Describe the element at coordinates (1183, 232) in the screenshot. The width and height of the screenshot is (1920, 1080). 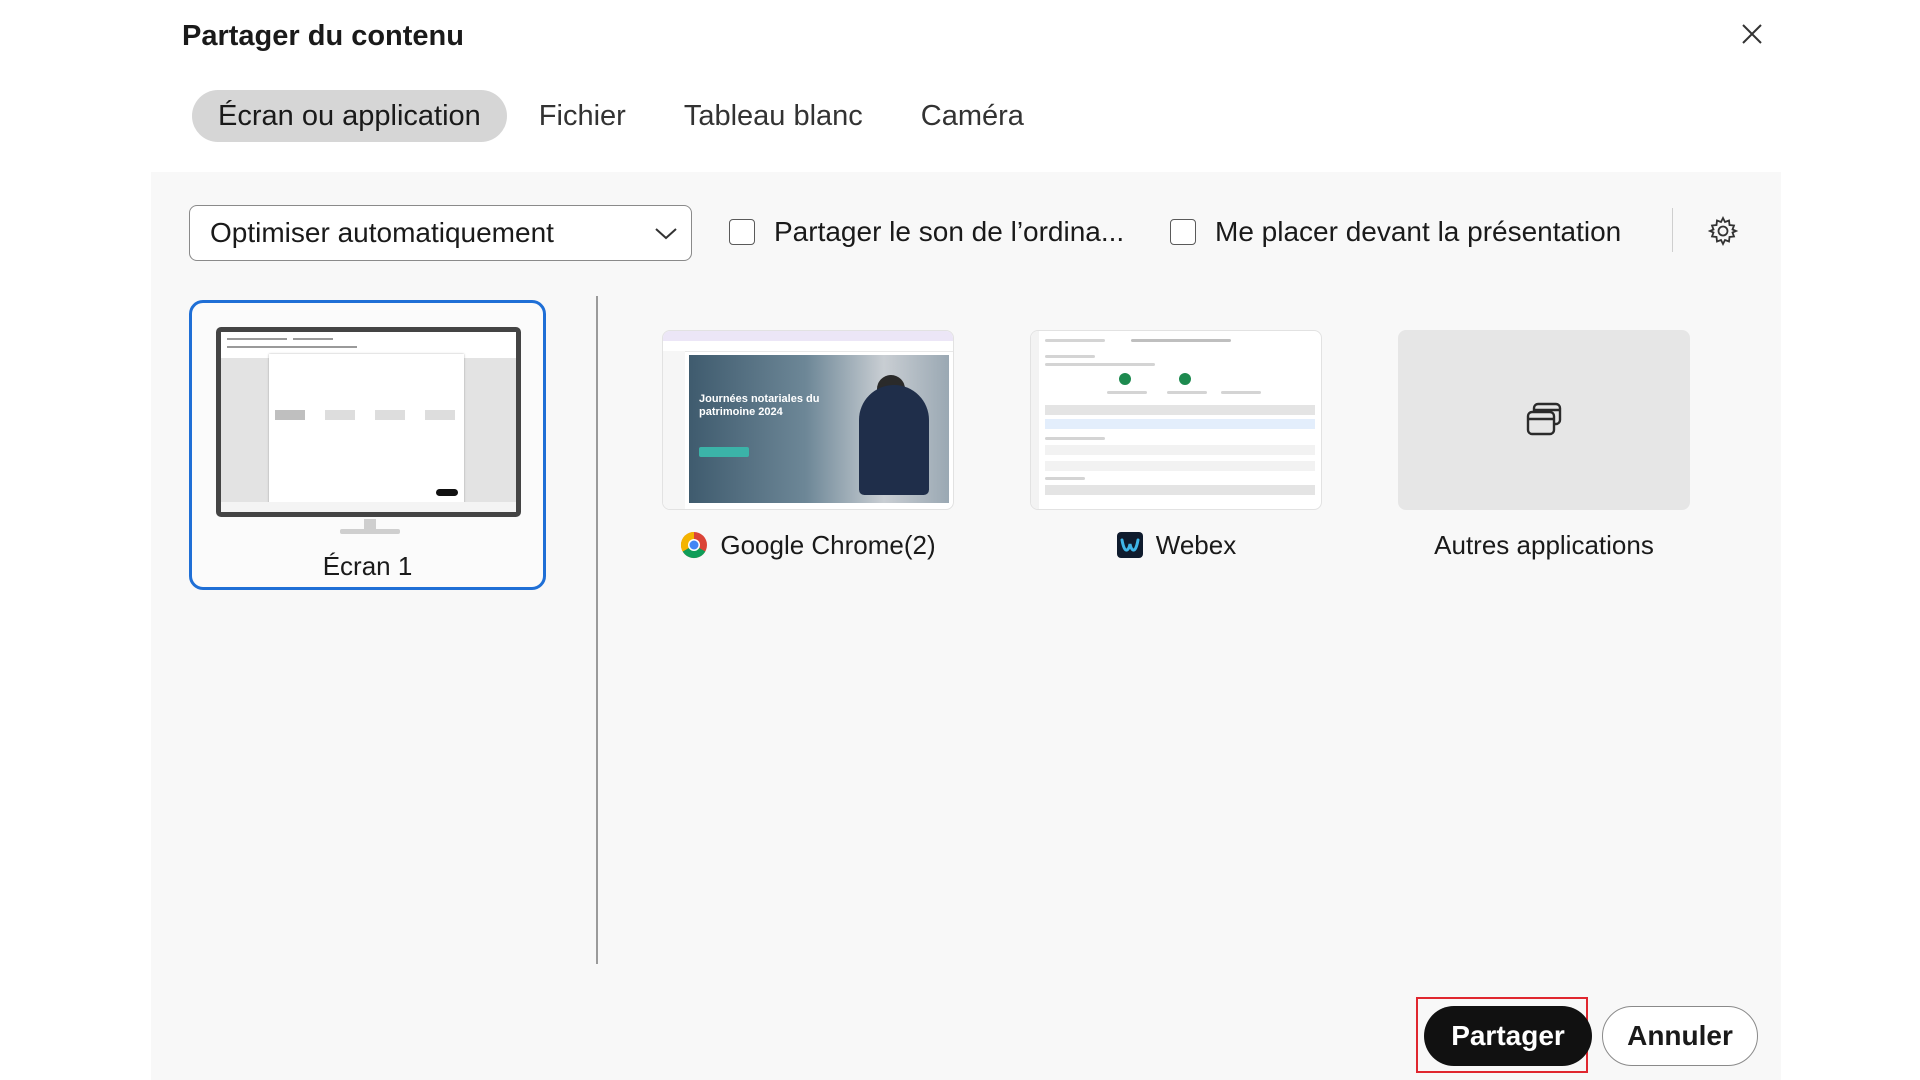
I see `place-in-front-box` at that location.